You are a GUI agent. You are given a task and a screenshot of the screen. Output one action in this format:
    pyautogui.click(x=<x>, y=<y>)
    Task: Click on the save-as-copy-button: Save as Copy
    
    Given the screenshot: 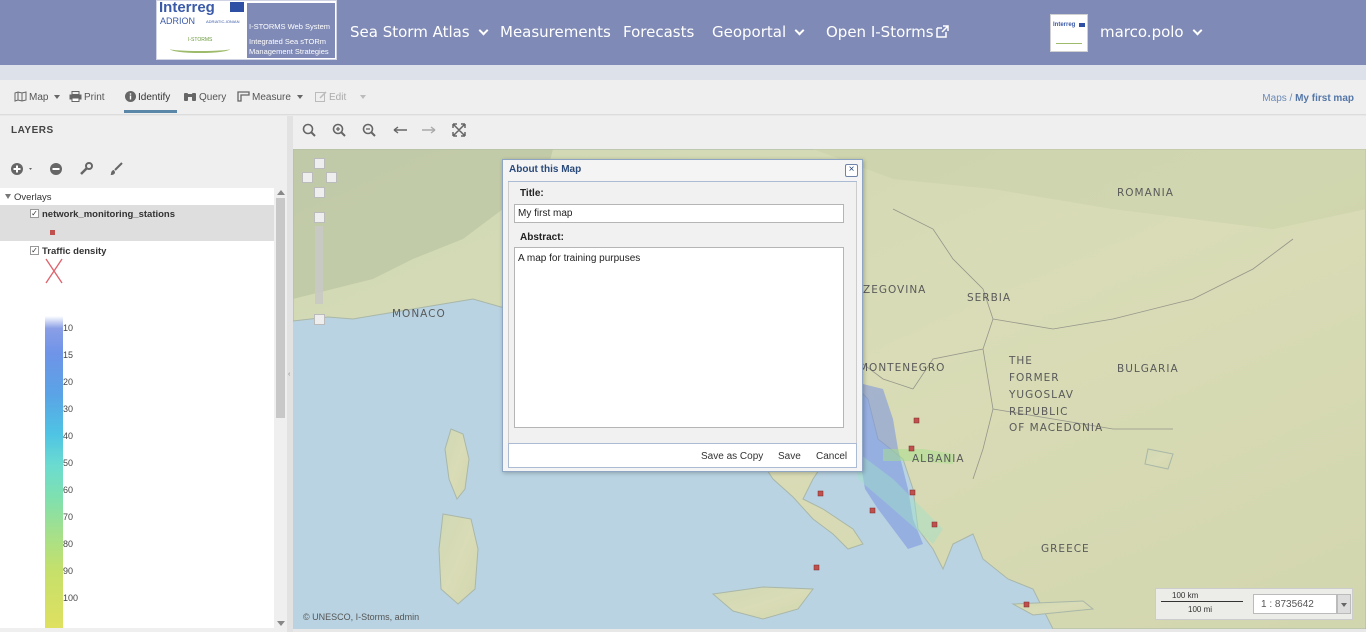 What is the action you would take?
    pyautogui.click(x=732, y=456)
    